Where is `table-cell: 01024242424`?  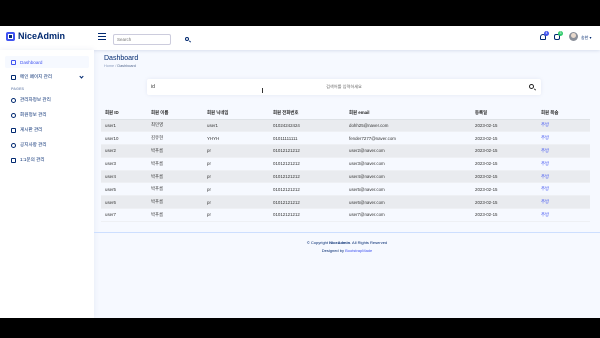 table-cell: 01024242424 is located at coordinates (307, 126).